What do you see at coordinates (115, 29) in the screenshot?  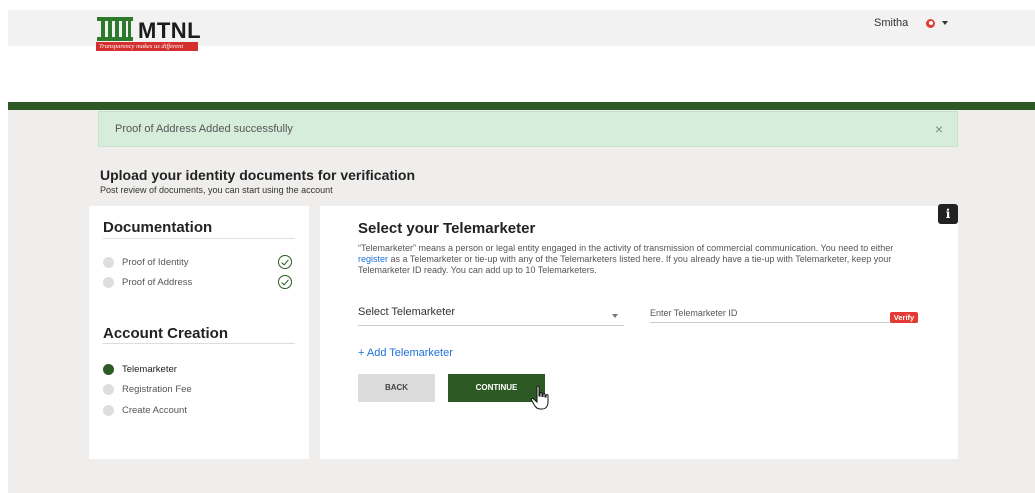 I see `mtnl-logo-icon` at bounding box center [115, 29].